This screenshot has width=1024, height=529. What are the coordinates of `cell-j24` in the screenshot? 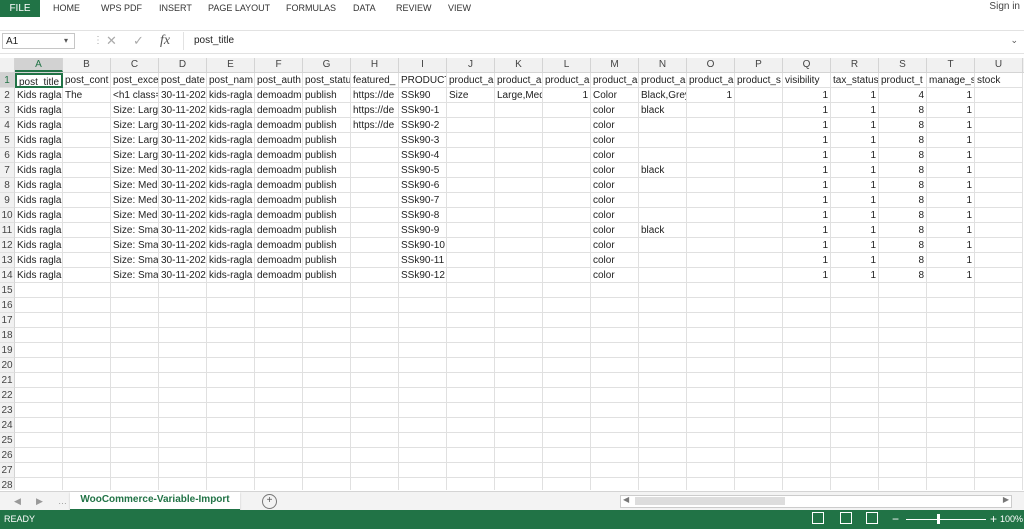 It's located at (471, 425).